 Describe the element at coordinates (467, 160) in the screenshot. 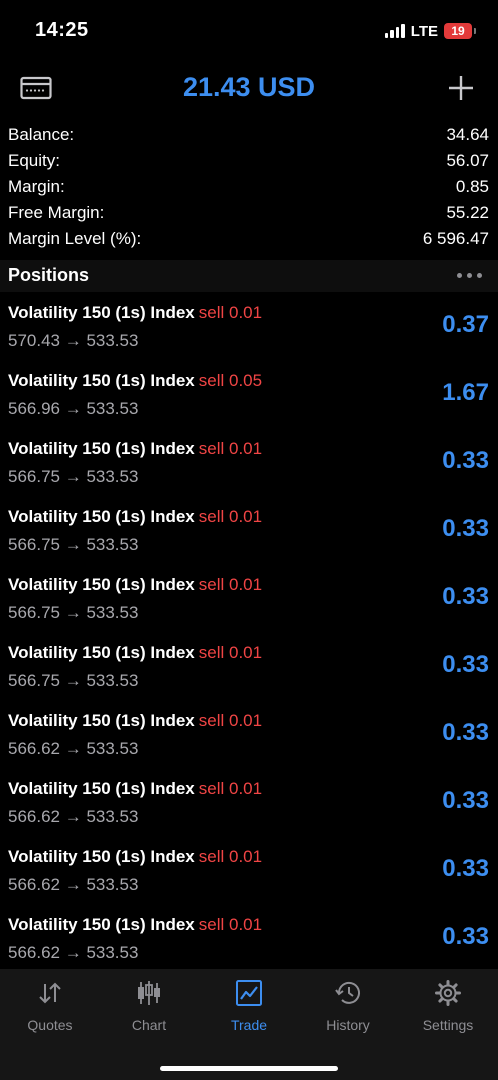

I see `summary-value: 56.07` at that location.